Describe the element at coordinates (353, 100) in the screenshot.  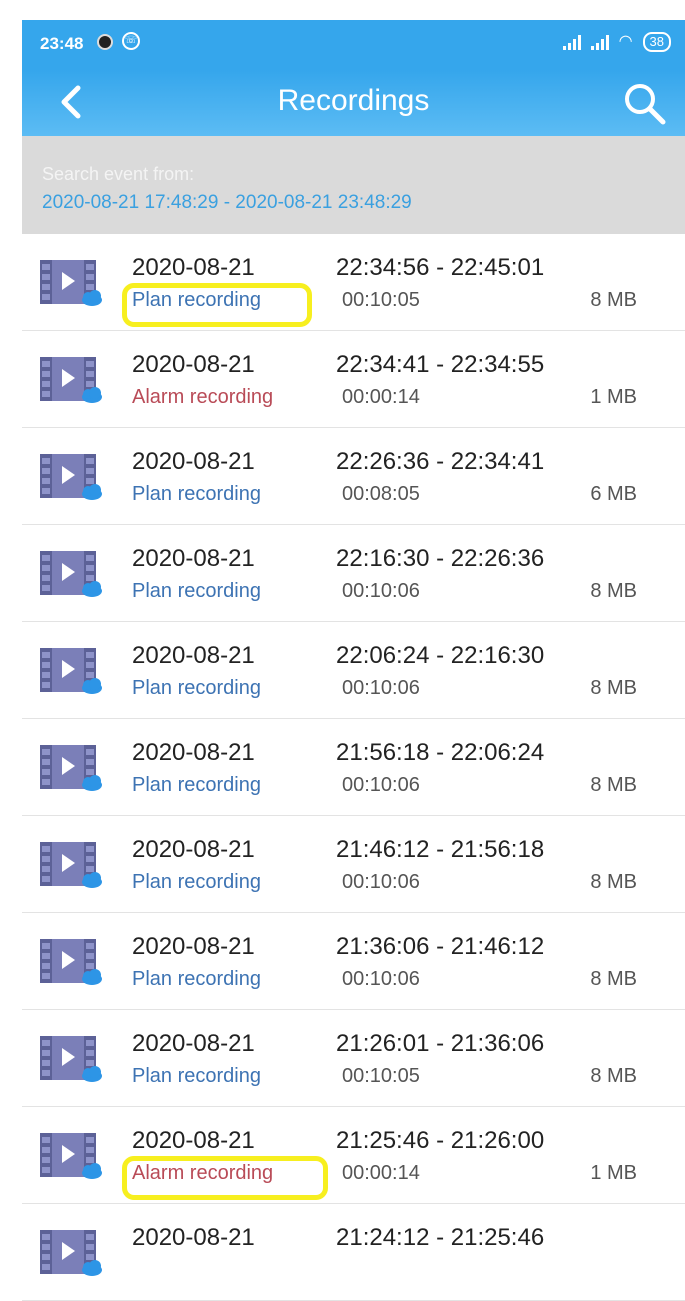
I see `page-title: Recordings` at that location.